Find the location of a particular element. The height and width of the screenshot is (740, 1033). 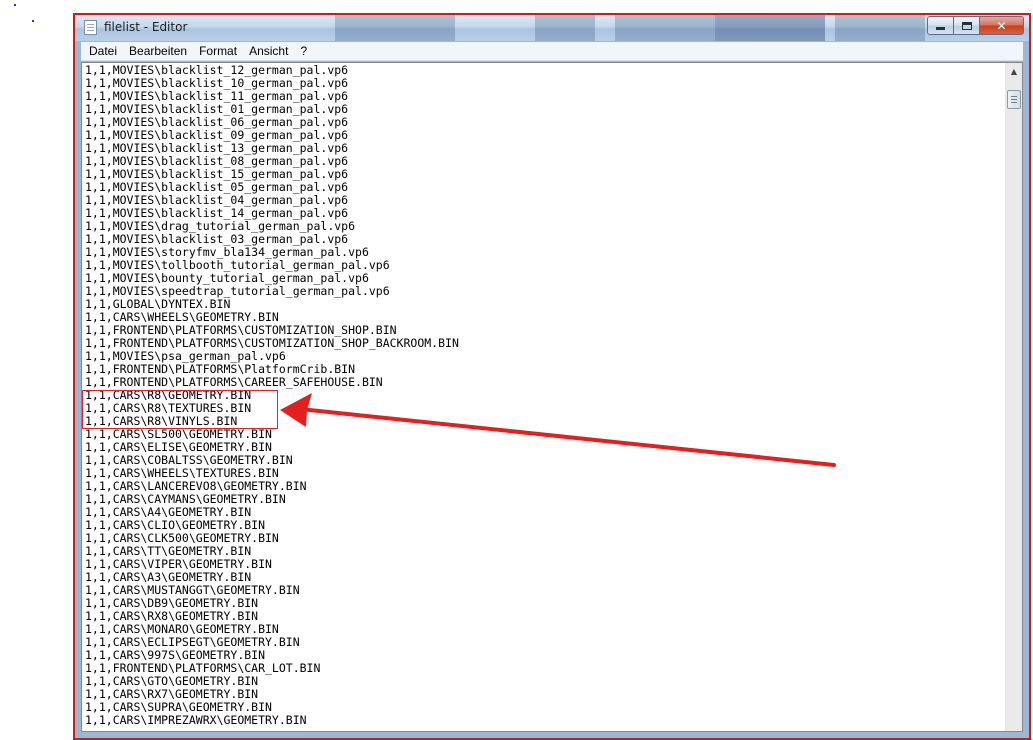

window-title: filelist - Editor is located at coordinates (146, 27).